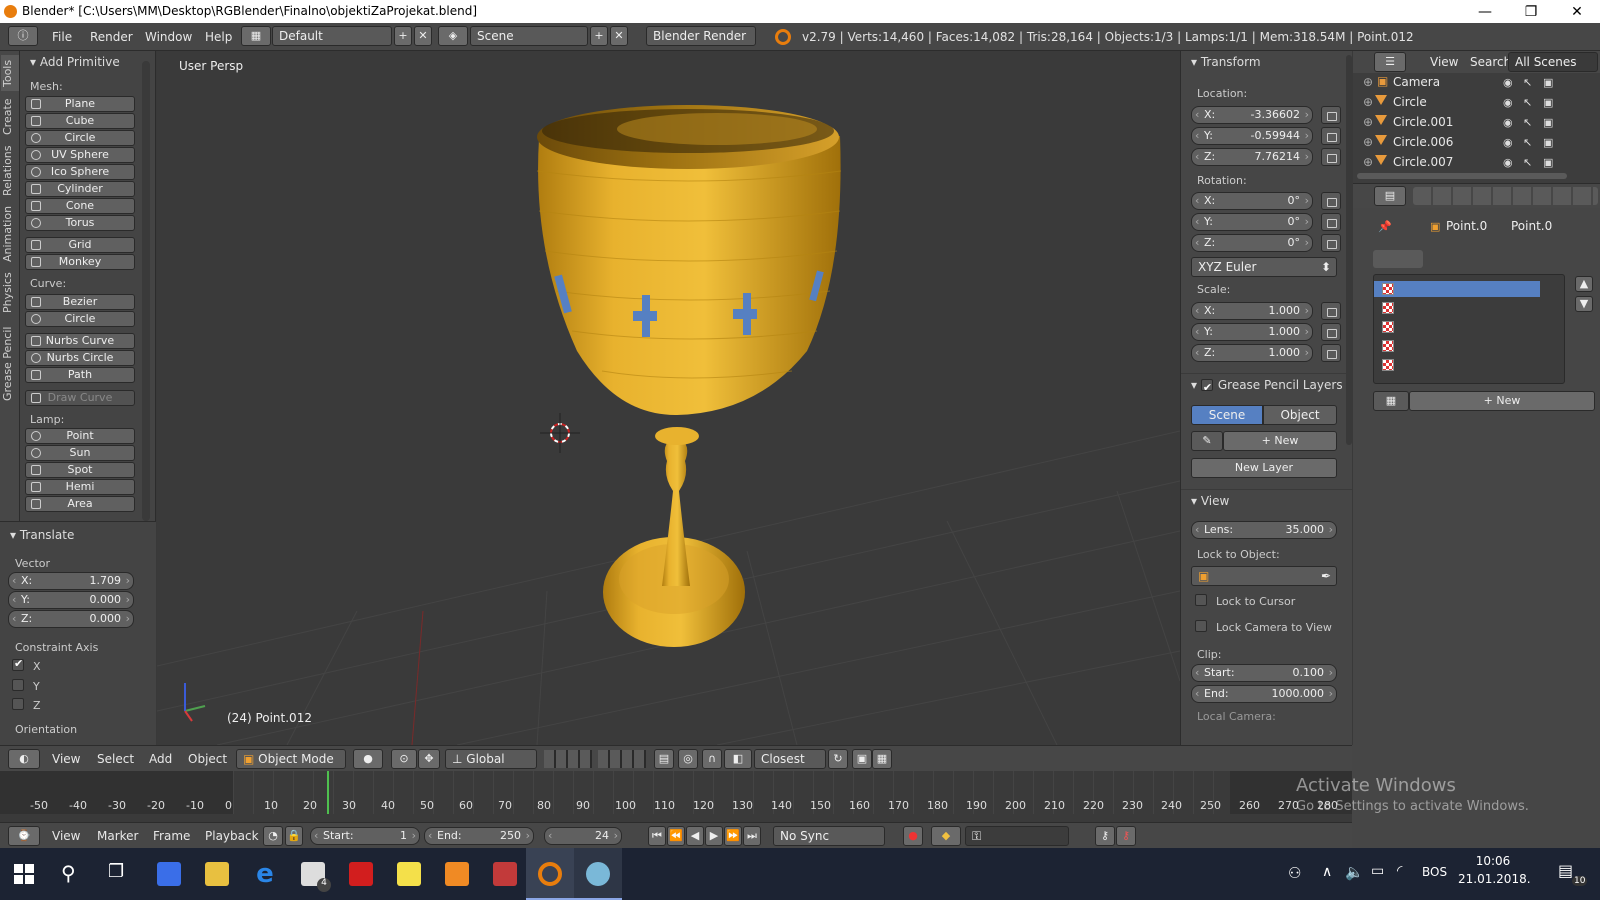 This screenshot has width=1600, height=900. What do you see at coordinates (701, 36) in the screenshot?
I see `render-engine-dropdown: Blender Render` at bounding box center [701, 36].